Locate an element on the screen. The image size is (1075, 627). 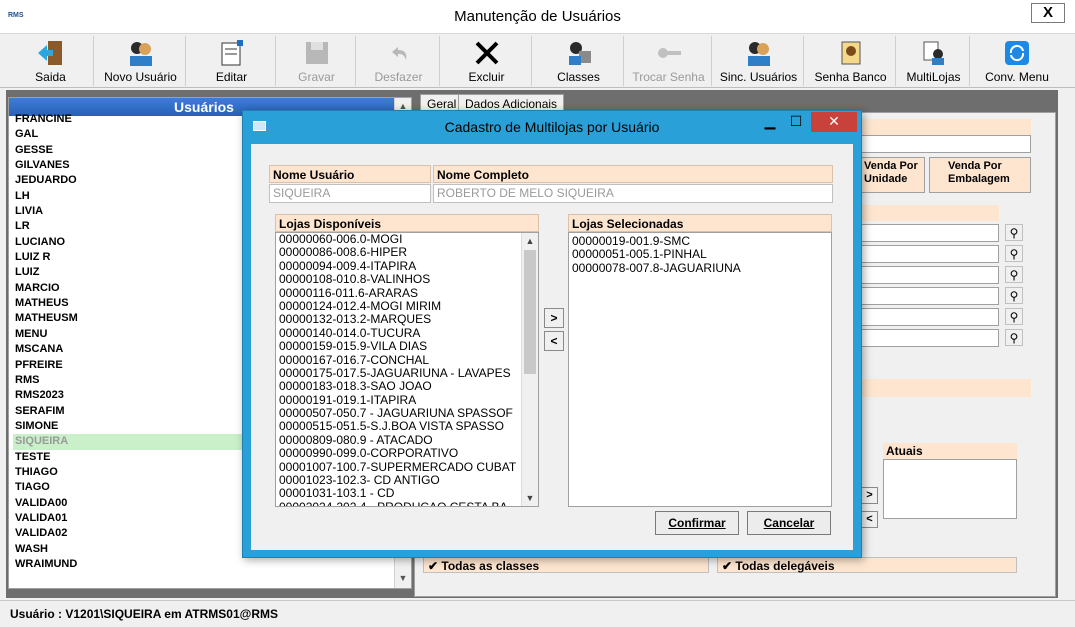
db-password-icon is located at coordinates (850, 53).